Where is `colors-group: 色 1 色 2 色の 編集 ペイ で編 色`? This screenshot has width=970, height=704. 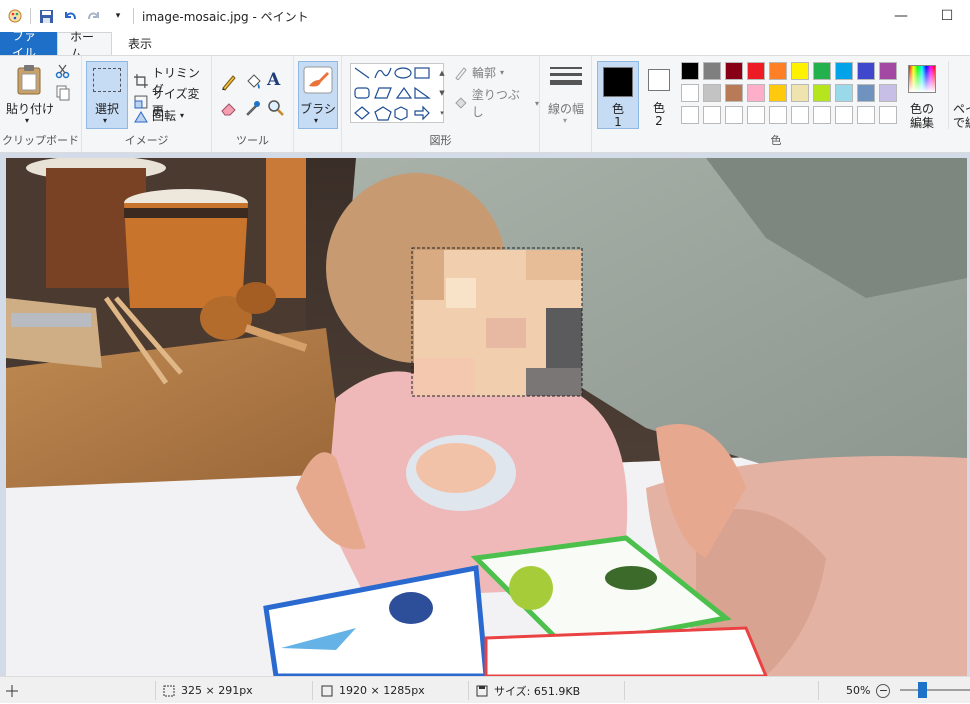
colors-group: 色 1 色 2 色の 編集 ペイ で編 色 is located at coordinates (781, 104).